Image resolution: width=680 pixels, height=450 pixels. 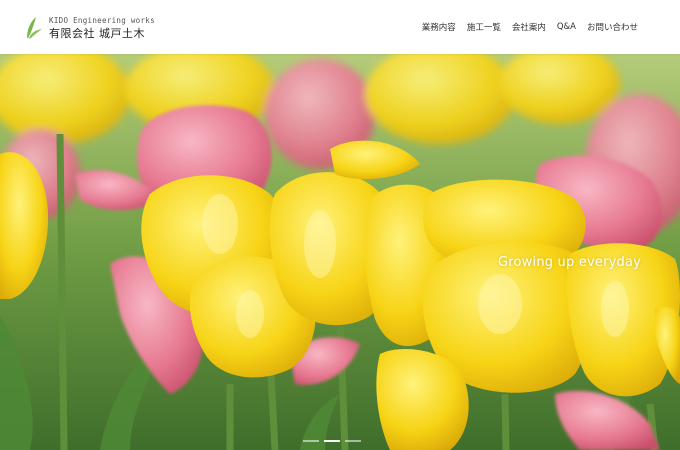 What do you see at coordinates (439, 27) in the screenshot?
I see `nav-services: 業務内容` at bounding box center [439, 27].